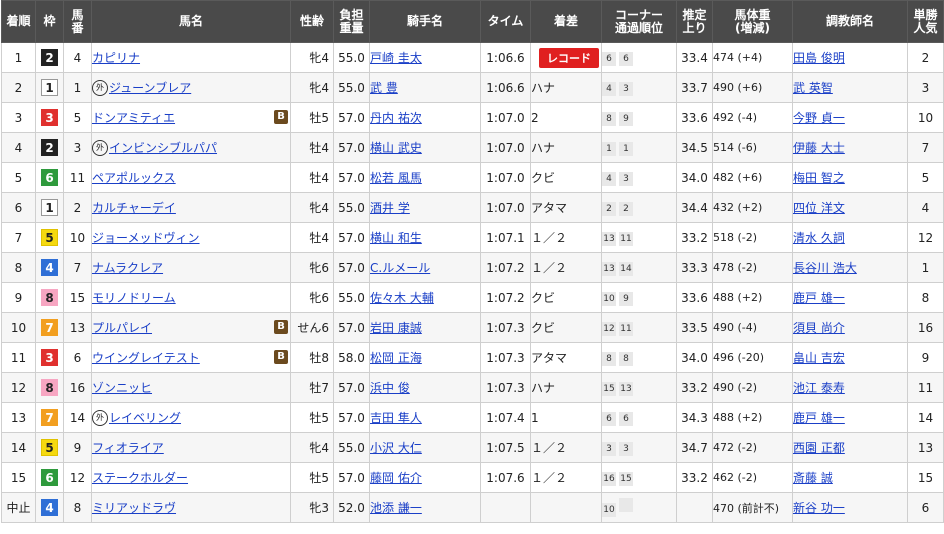 This screenshot has width=944, height=534. I want to click on umaban-cell: 9, so click(77, 447).